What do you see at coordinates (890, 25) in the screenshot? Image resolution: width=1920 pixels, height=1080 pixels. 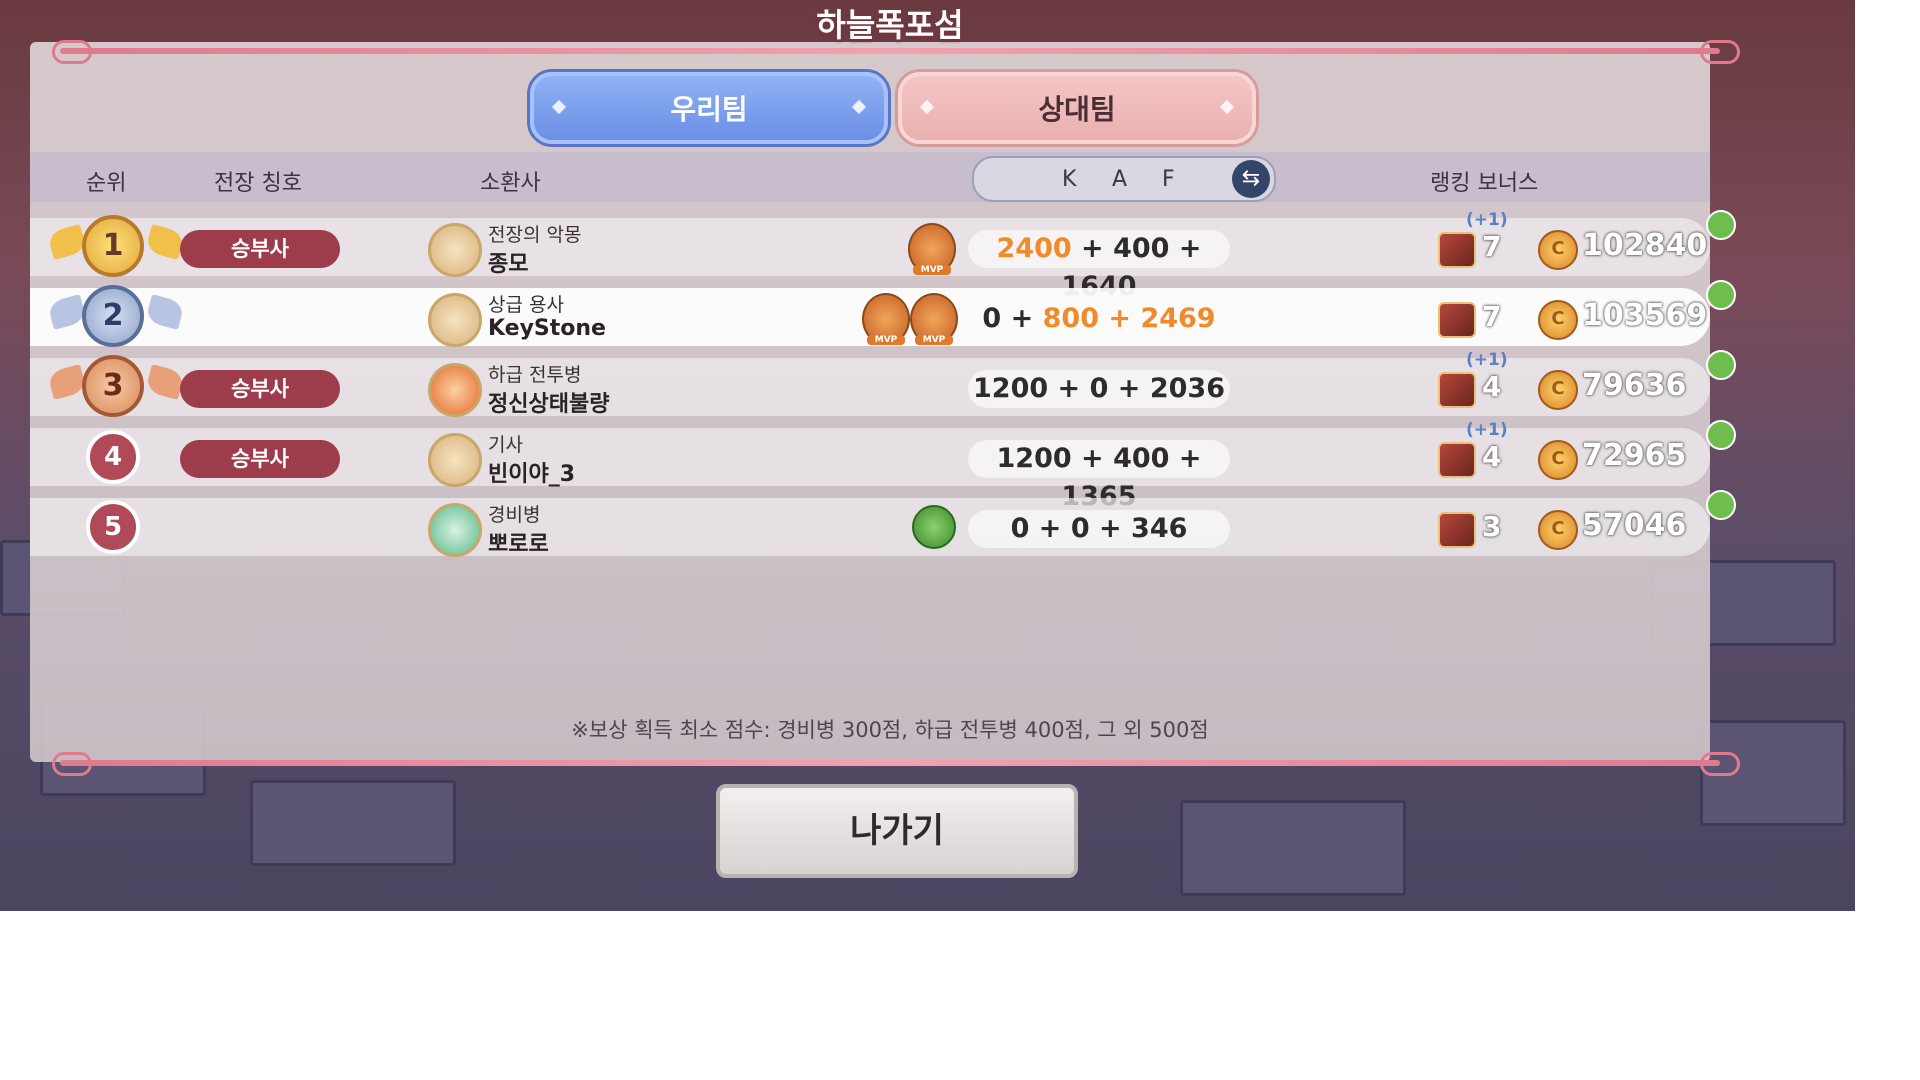 I see `page-title: 하늘폭포섬` at bounding box center [890, 25].